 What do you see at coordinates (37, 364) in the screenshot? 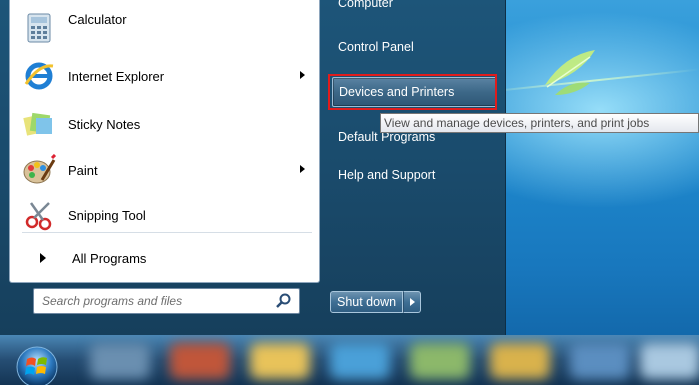
I see `start-orb-icon` at bounding box center [37, 364].